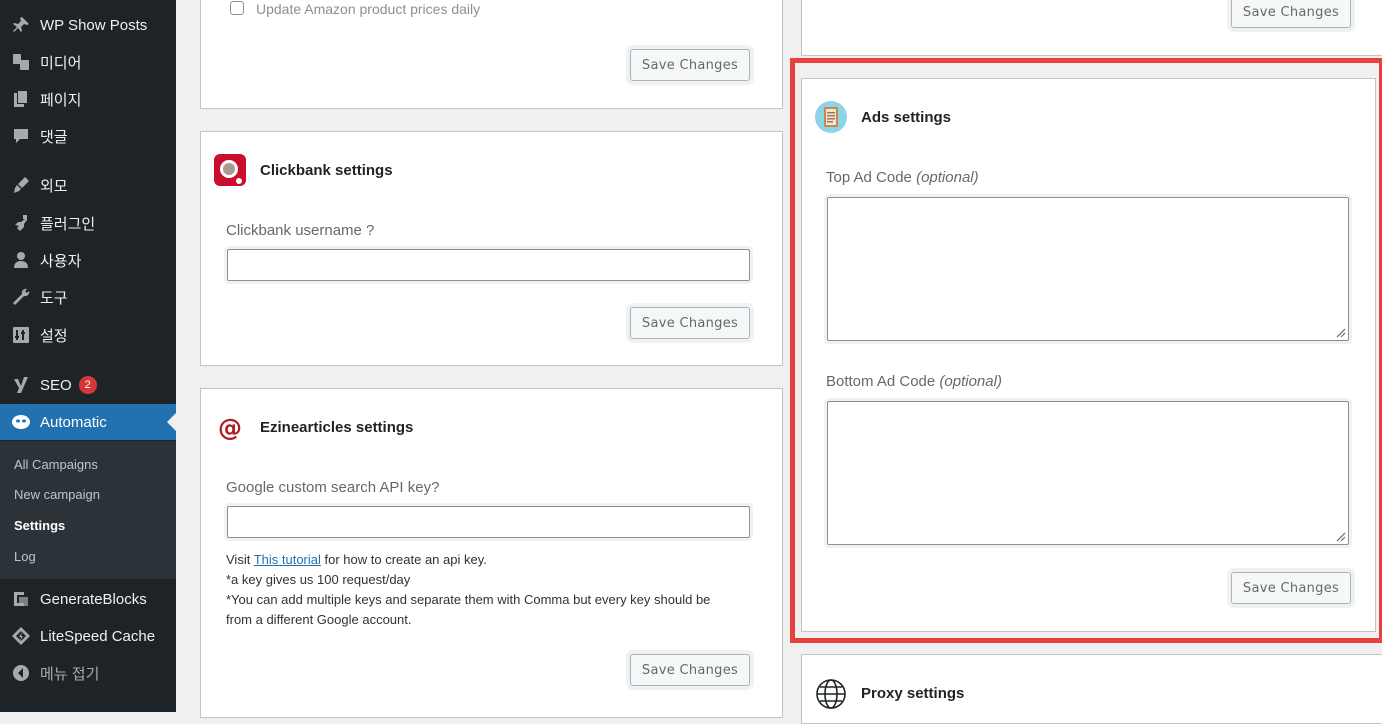 This screenshot has height=724, width=1382. Describe the element at coordinates (88, 62) in the screenshot. I see `menu-item-media: 미디어` at that location.